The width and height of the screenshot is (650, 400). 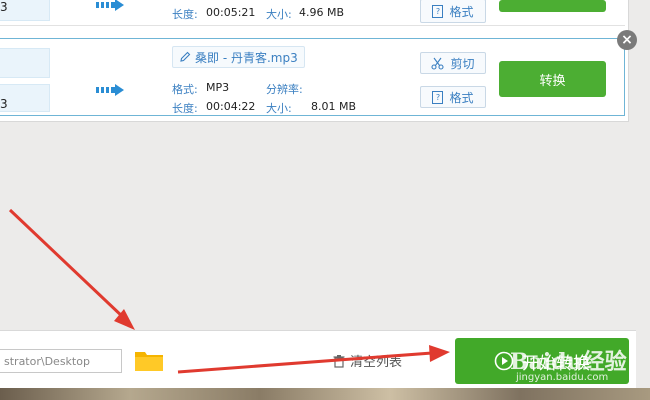 I want to click on size-value: 4.96 MB, so click(x=322, y=12).